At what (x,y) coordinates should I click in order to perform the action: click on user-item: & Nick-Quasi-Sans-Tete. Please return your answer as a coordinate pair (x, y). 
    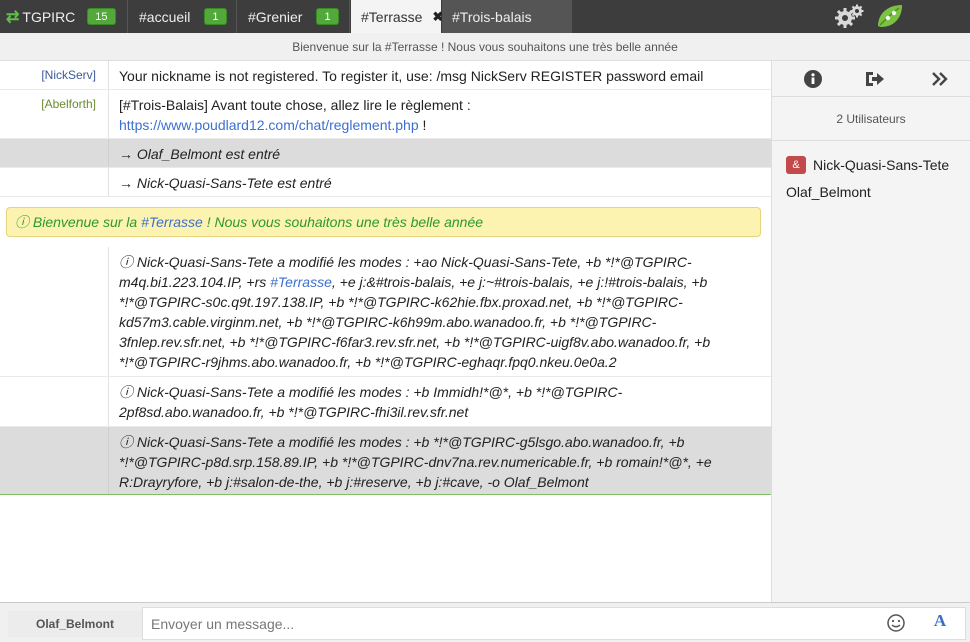
    Looking at the image, I should click on (871, 164).